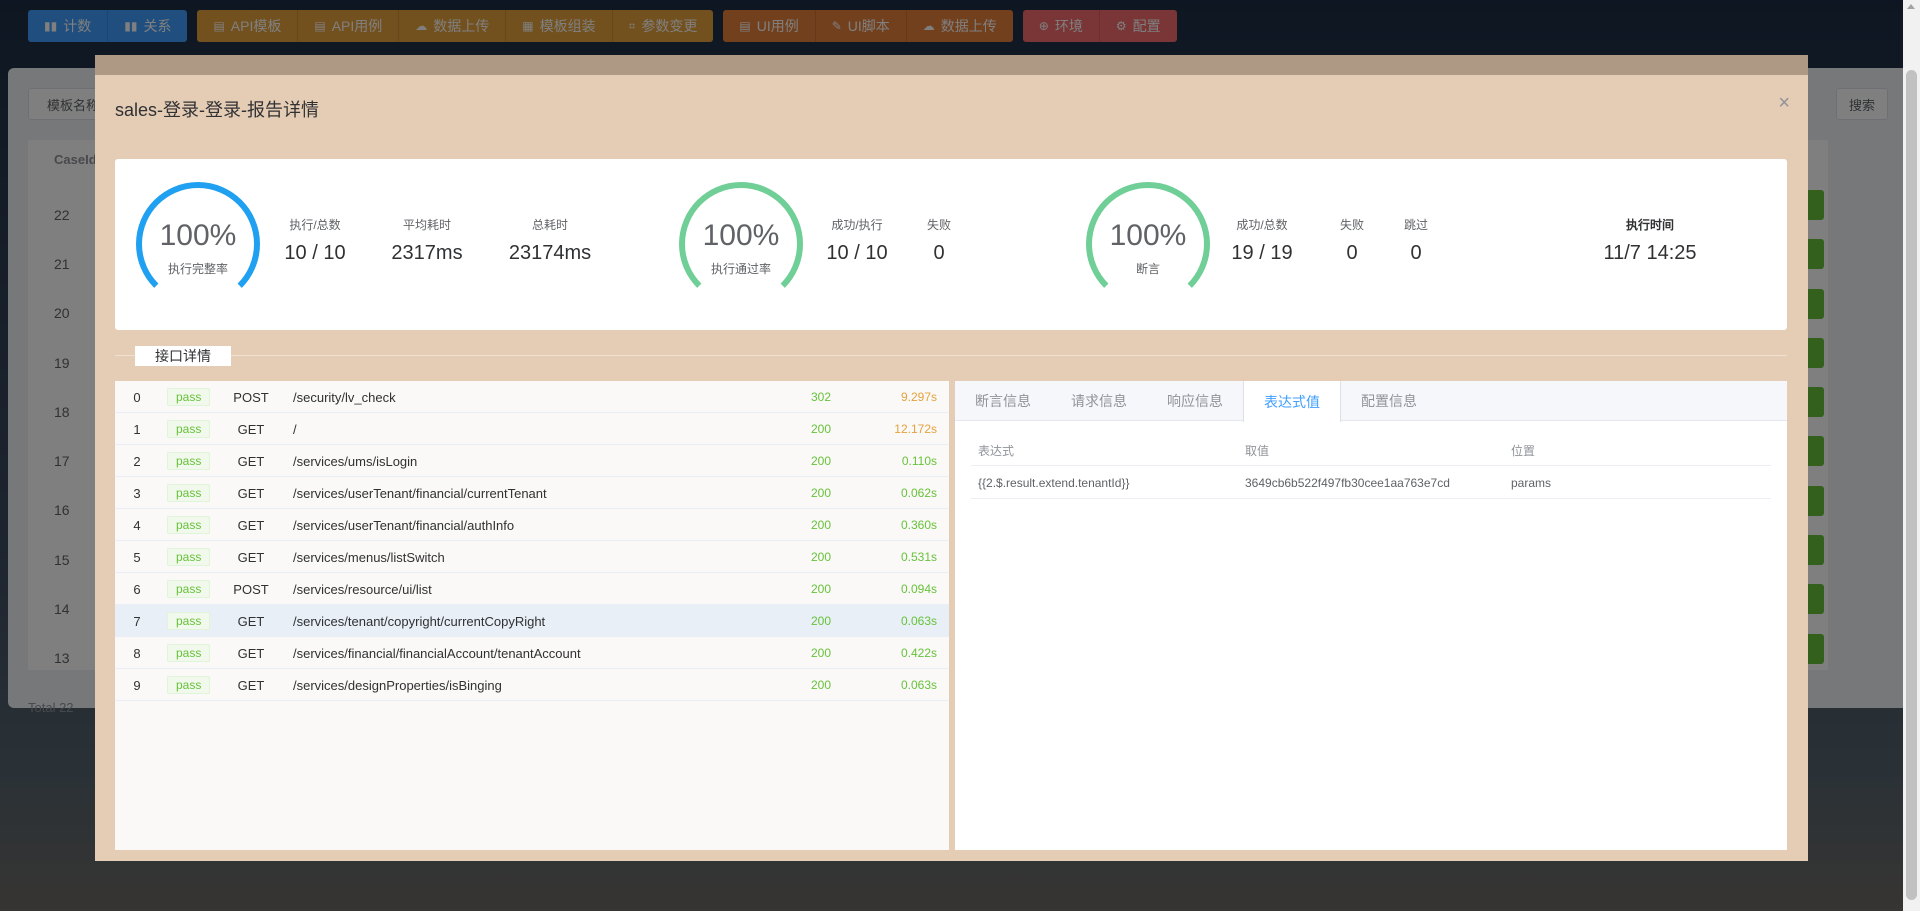  I want to click on response-time: 9.297s, so click(918, 397).